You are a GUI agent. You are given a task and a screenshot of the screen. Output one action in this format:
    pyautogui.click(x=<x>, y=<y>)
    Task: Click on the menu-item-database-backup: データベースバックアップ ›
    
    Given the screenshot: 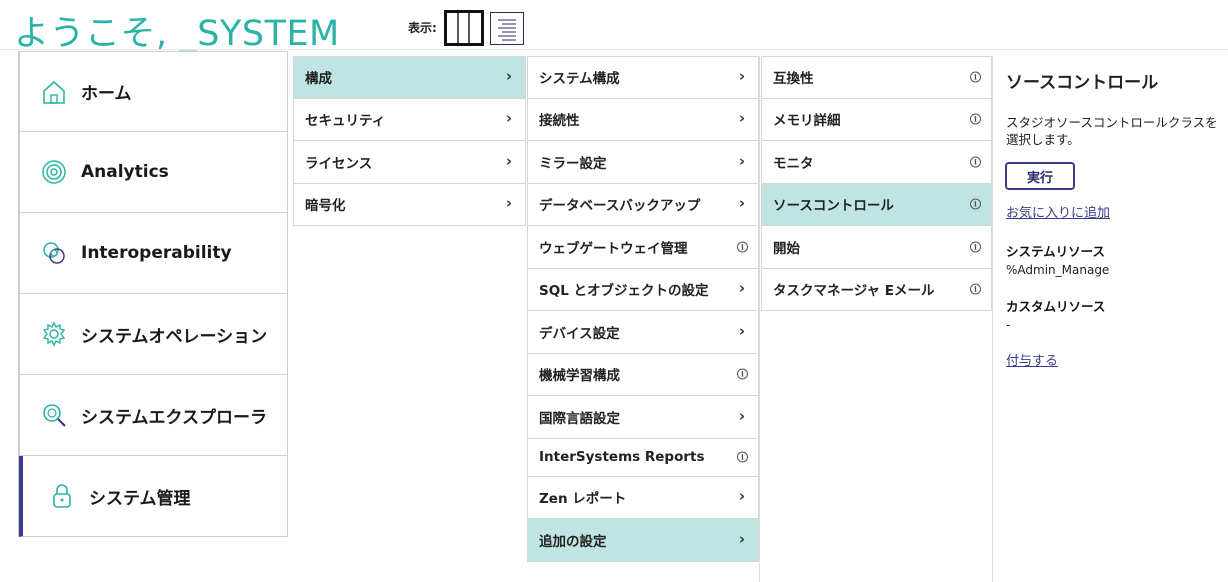 What is the action you would take?
    pyautogui.click(x=643, y=204)
    